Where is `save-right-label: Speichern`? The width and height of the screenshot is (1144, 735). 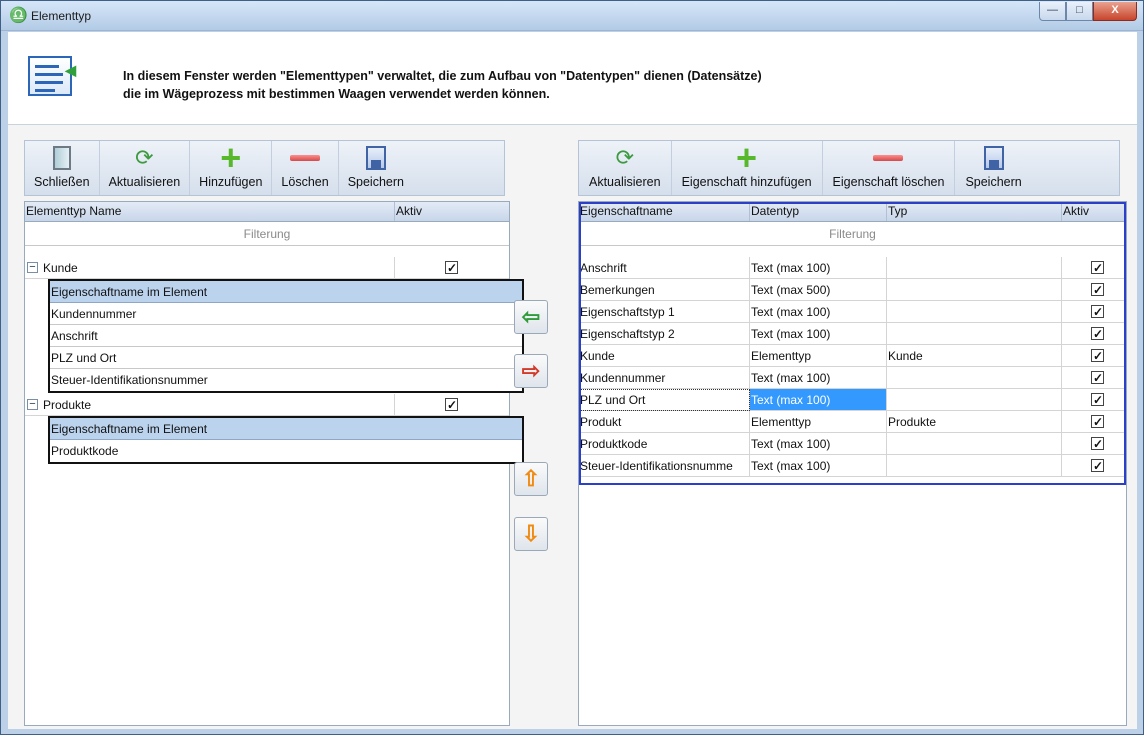 save-right-label: Speichern is located at coordinates (993, 182).